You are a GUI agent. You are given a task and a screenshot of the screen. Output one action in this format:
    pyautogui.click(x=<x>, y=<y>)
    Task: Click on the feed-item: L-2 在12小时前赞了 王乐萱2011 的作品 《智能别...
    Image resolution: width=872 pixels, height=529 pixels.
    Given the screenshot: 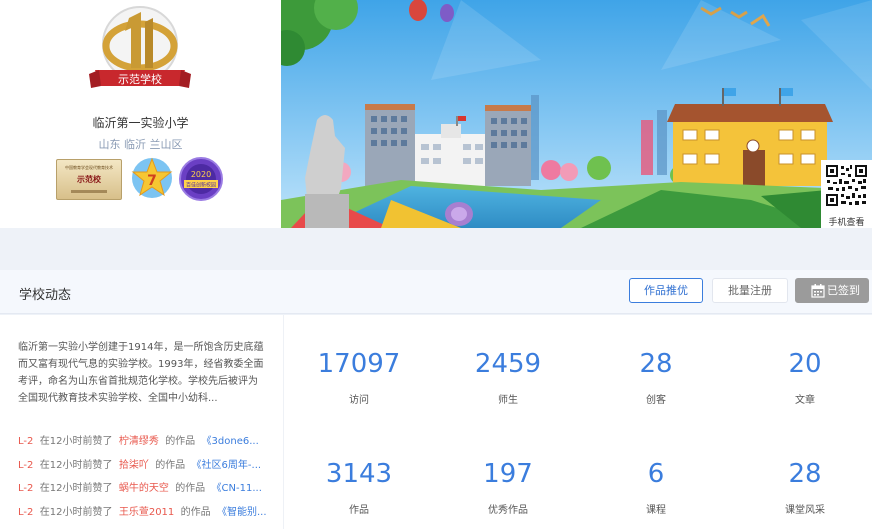 What is the action you would take?
    pyautogui.click(x=143, y=515)
    